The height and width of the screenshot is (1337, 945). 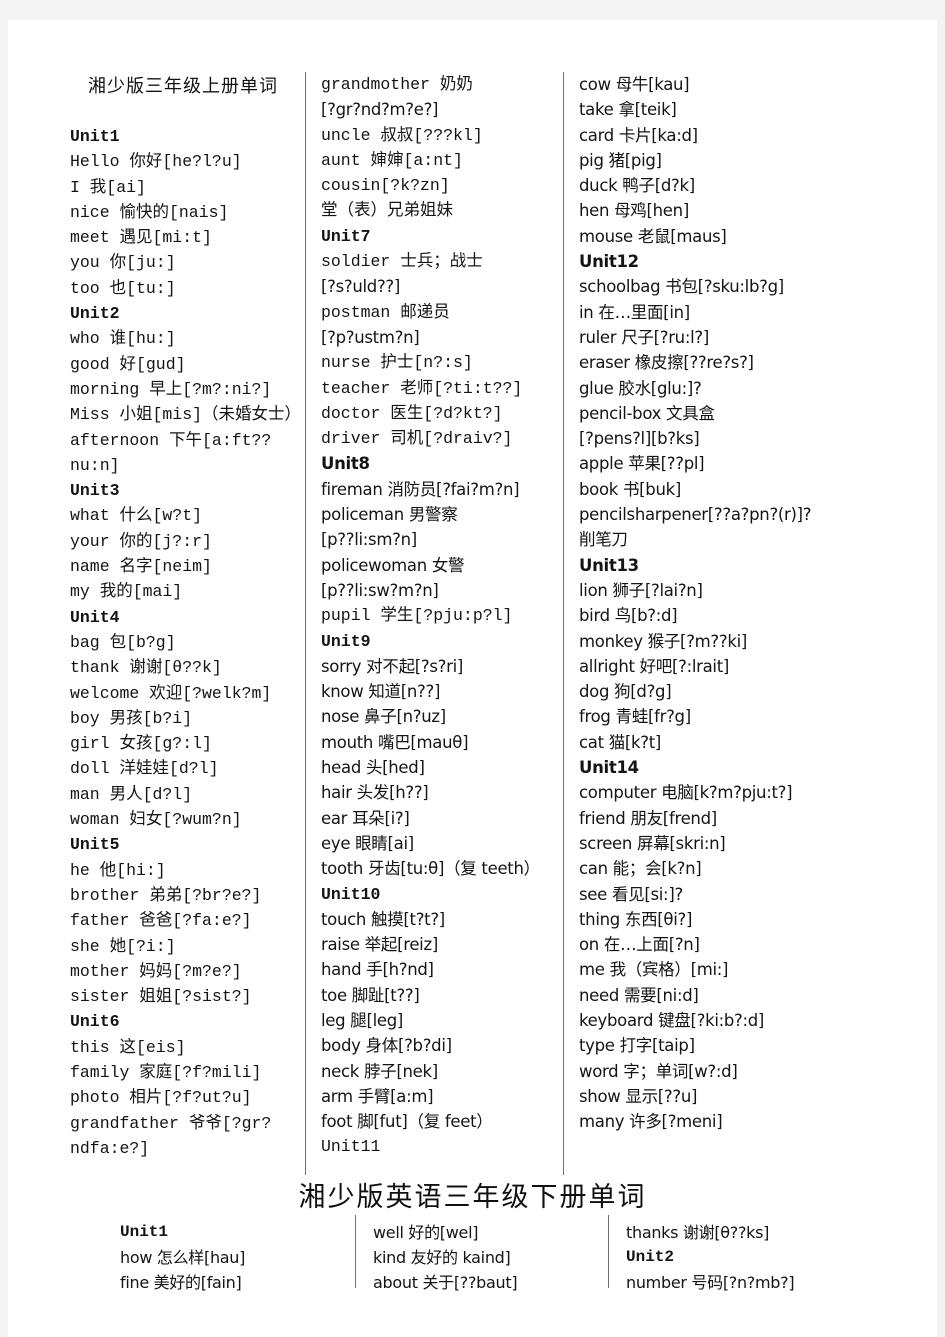 What do you see at coordinates (186, 415) in the screenshot?
I see `vocabulary-entry: Miss 小姐[mis]（未婚女士）` at bounding box center [186, 415].